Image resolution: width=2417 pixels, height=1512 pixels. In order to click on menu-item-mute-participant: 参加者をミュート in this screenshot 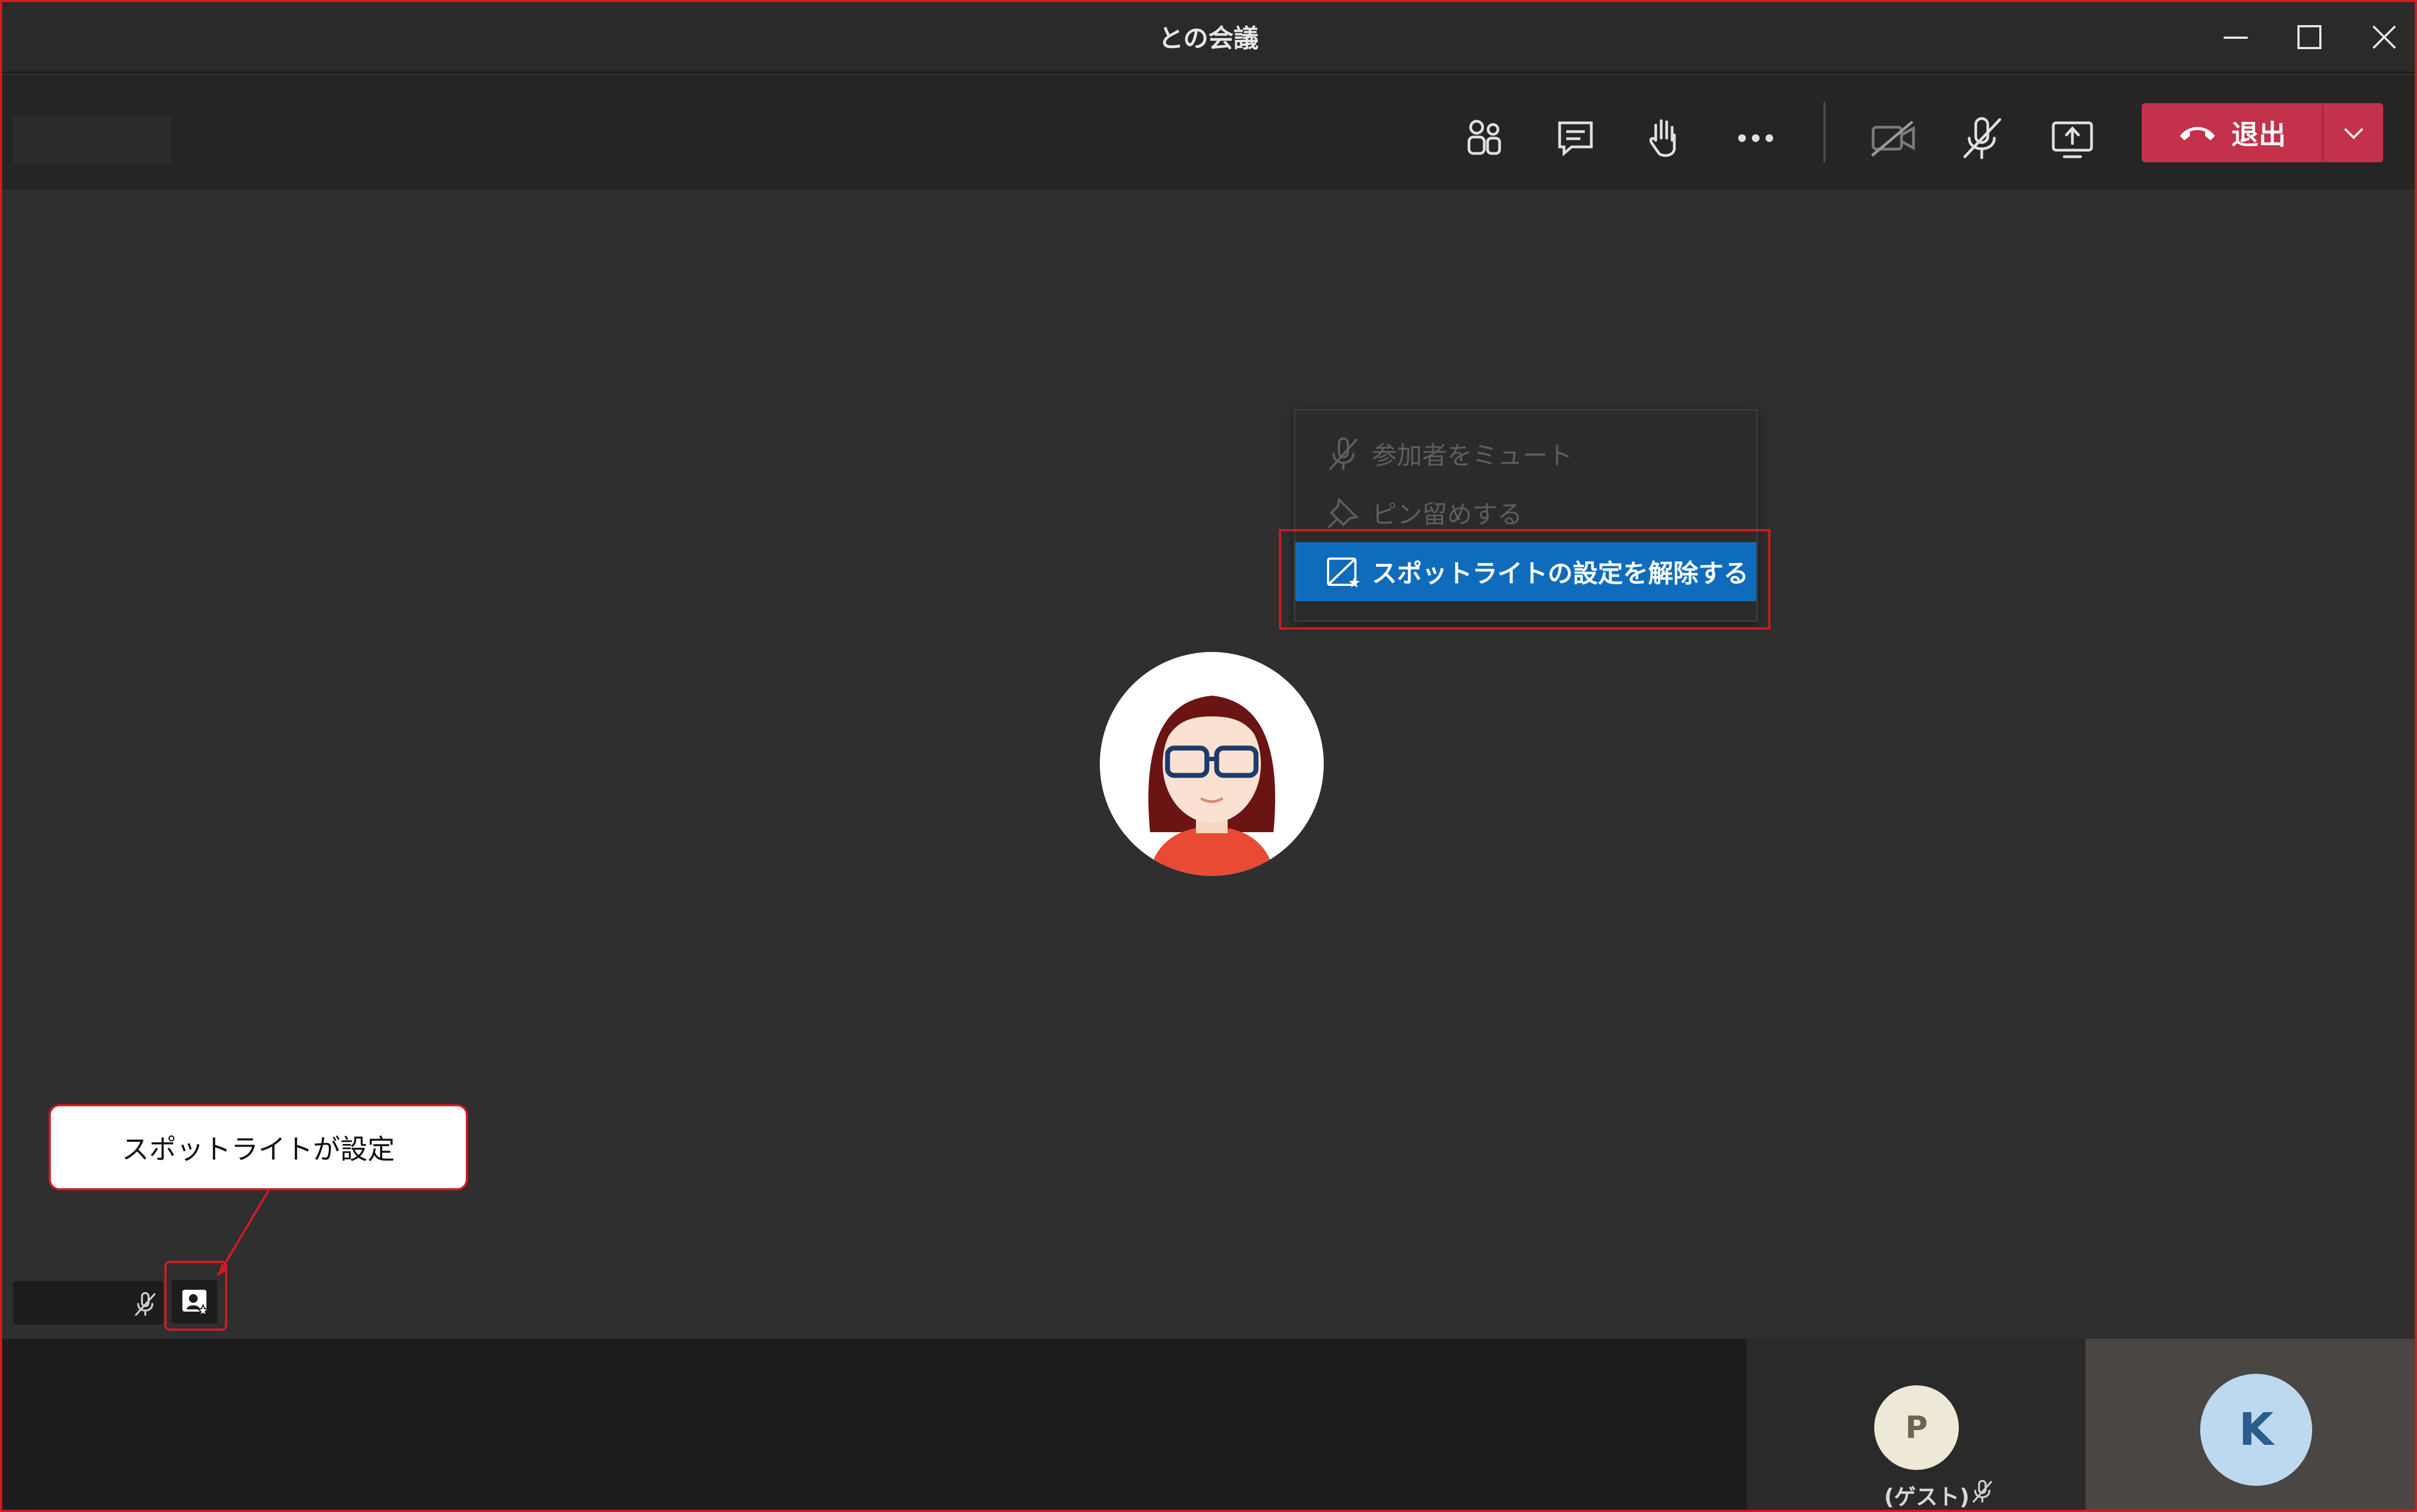, I will do `click(1525, 453)`.